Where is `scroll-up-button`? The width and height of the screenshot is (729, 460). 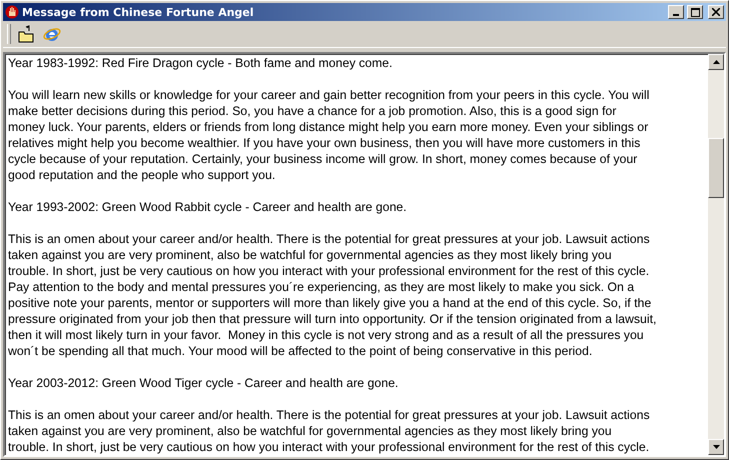 scroll-up-button is located at coordinates (716, 62).